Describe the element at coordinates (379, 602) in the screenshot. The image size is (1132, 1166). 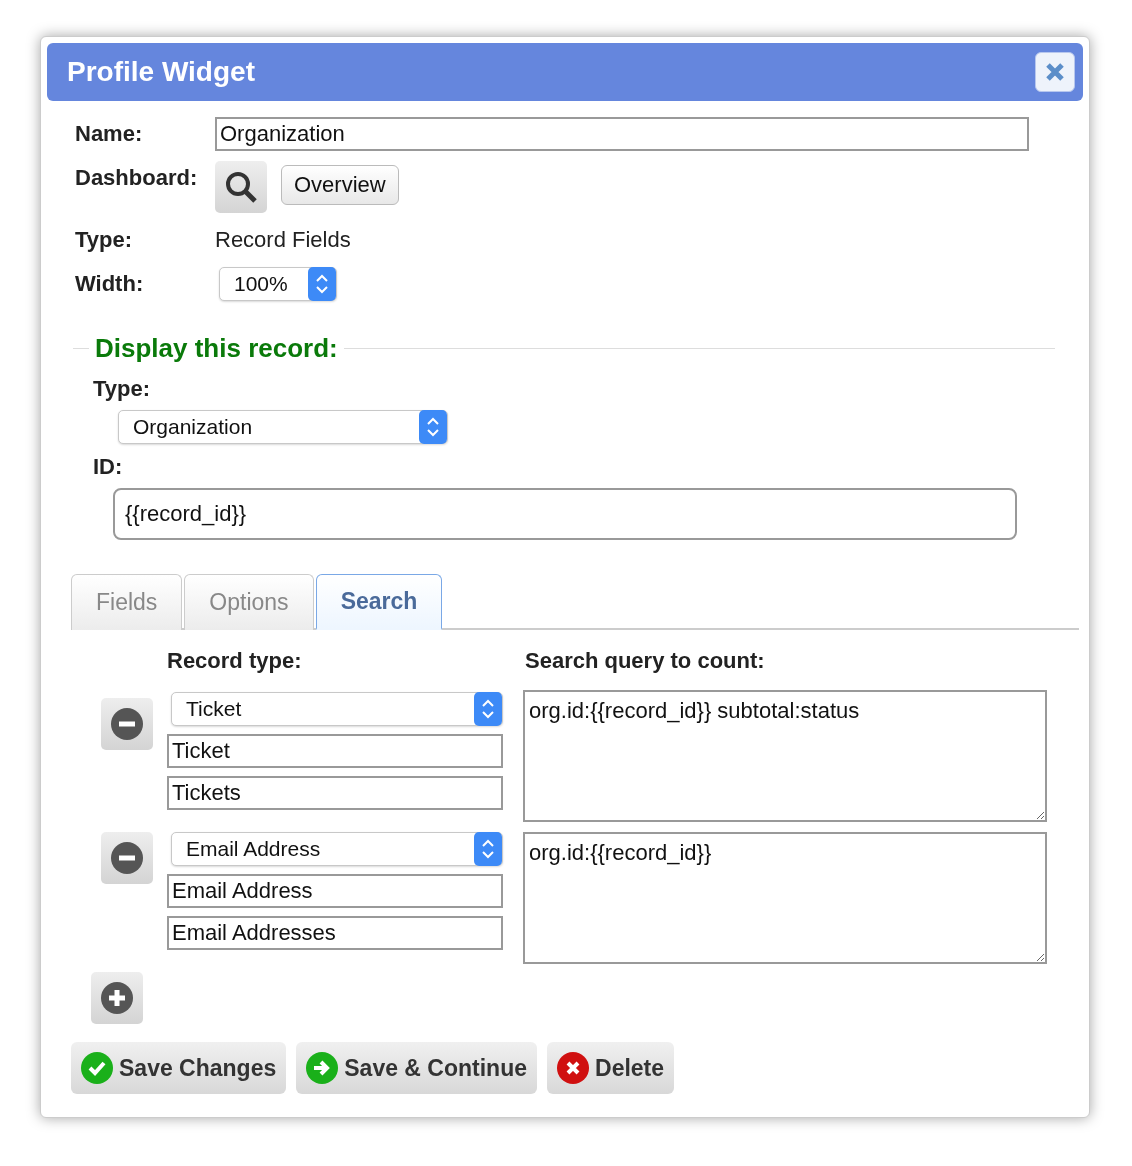
I see `tab: Search` at that location.